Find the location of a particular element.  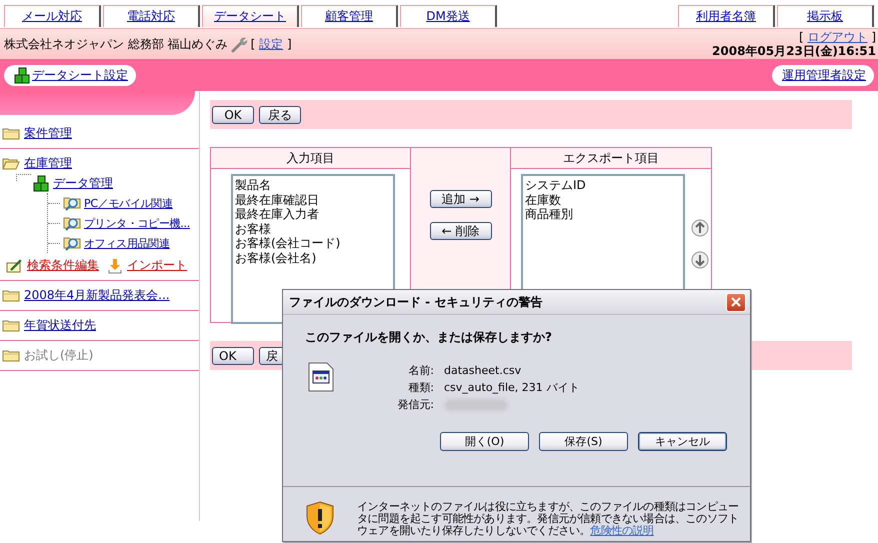

wrench-icon is located at coordinates (239, 44).